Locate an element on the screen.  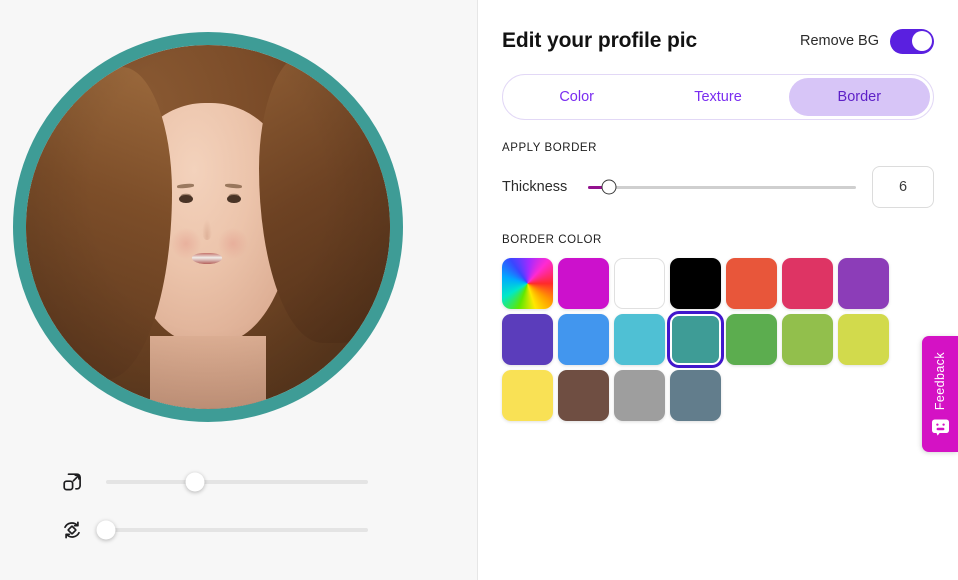
border-color-swatches is located at coordinates (718, 339).